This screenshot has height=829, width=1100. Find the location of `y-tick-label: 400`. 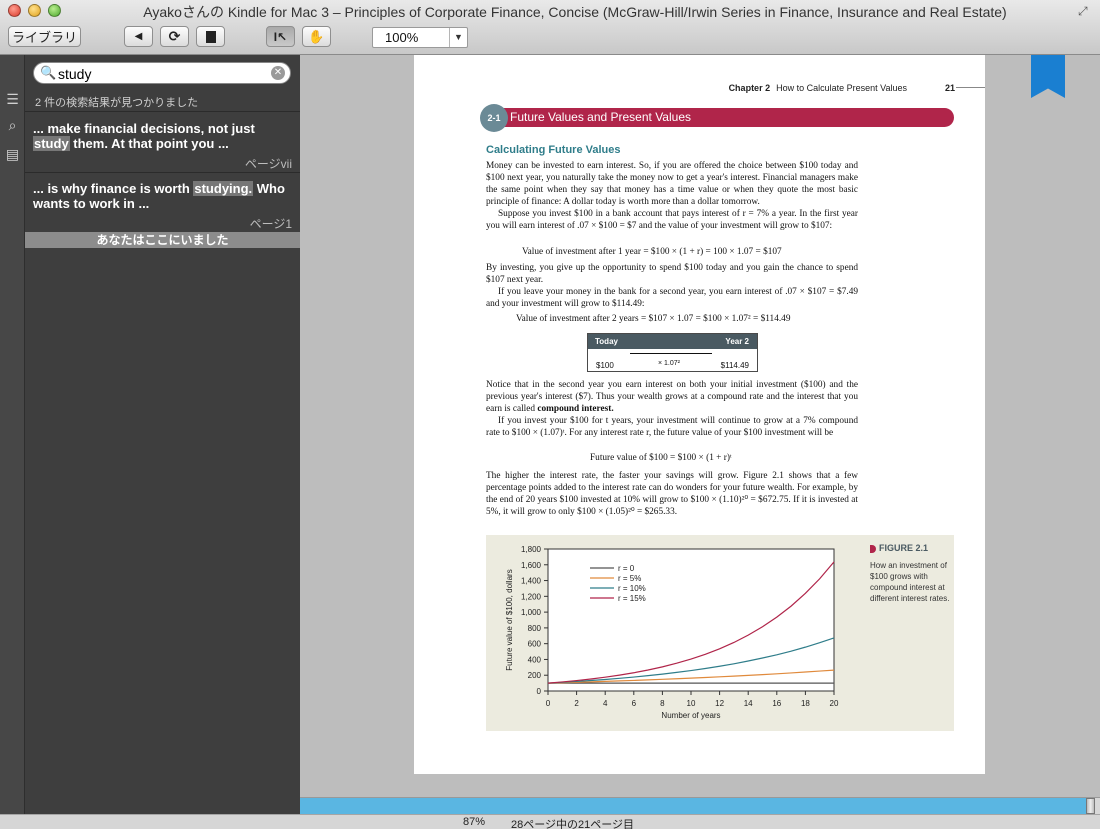

y-tick-label: 400 is located at coordinates (535, 659).